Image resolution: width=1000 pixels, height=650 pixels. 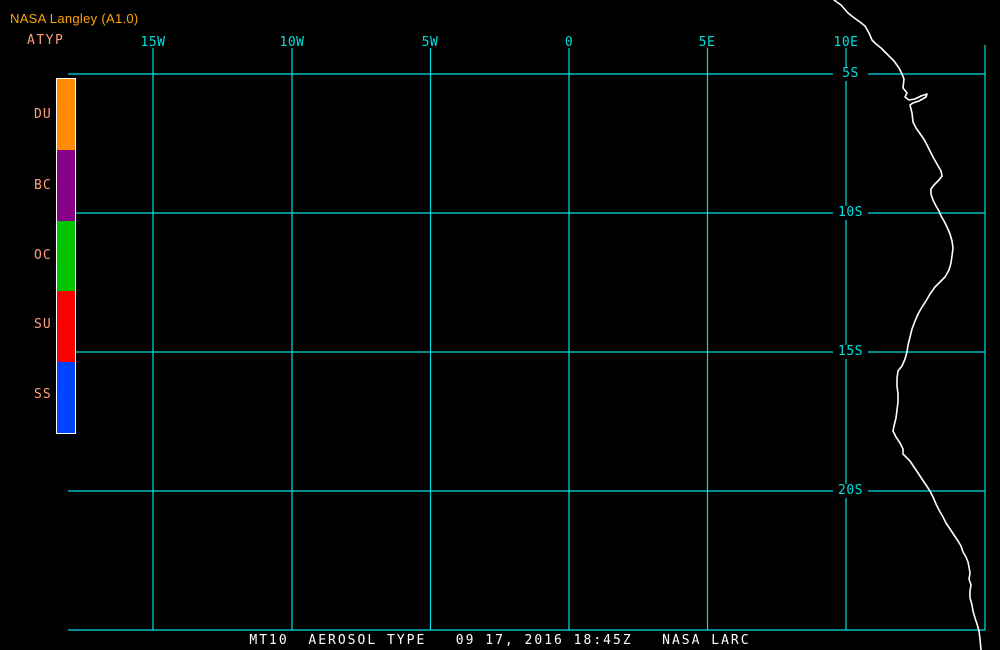 What do you see at coordinates (43, 324) in the screenshot?
I see `legend-label-su: SU` at bounding box center [43, 324].